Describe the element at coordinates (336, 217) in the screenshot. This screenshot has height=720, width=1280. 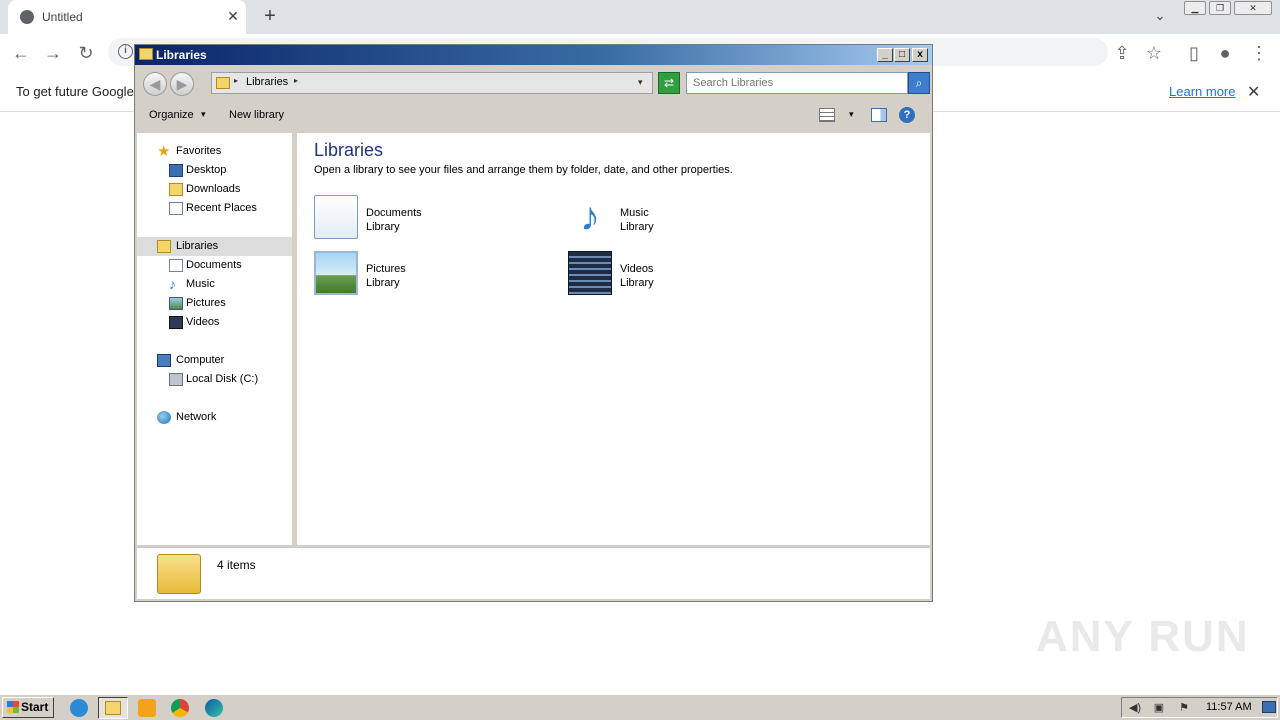
I see `documents-library-icon` at that location.